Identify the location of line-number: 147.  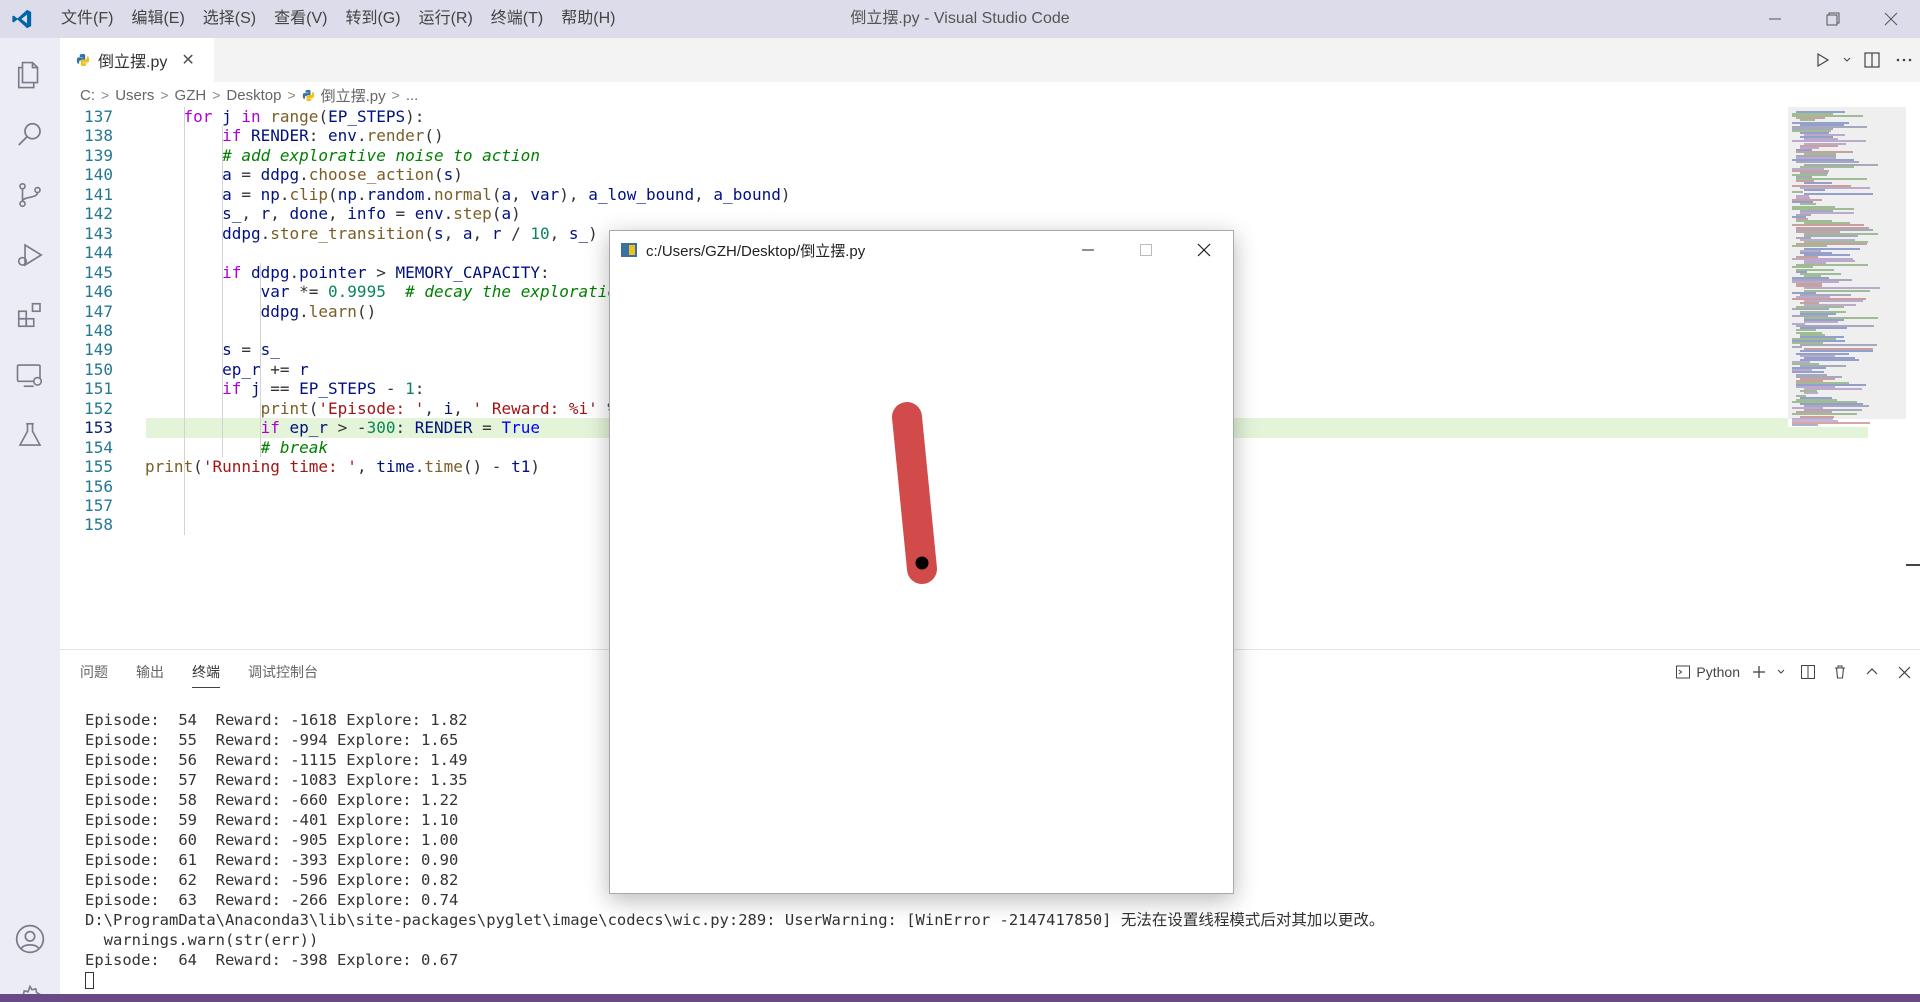
(98, 311).